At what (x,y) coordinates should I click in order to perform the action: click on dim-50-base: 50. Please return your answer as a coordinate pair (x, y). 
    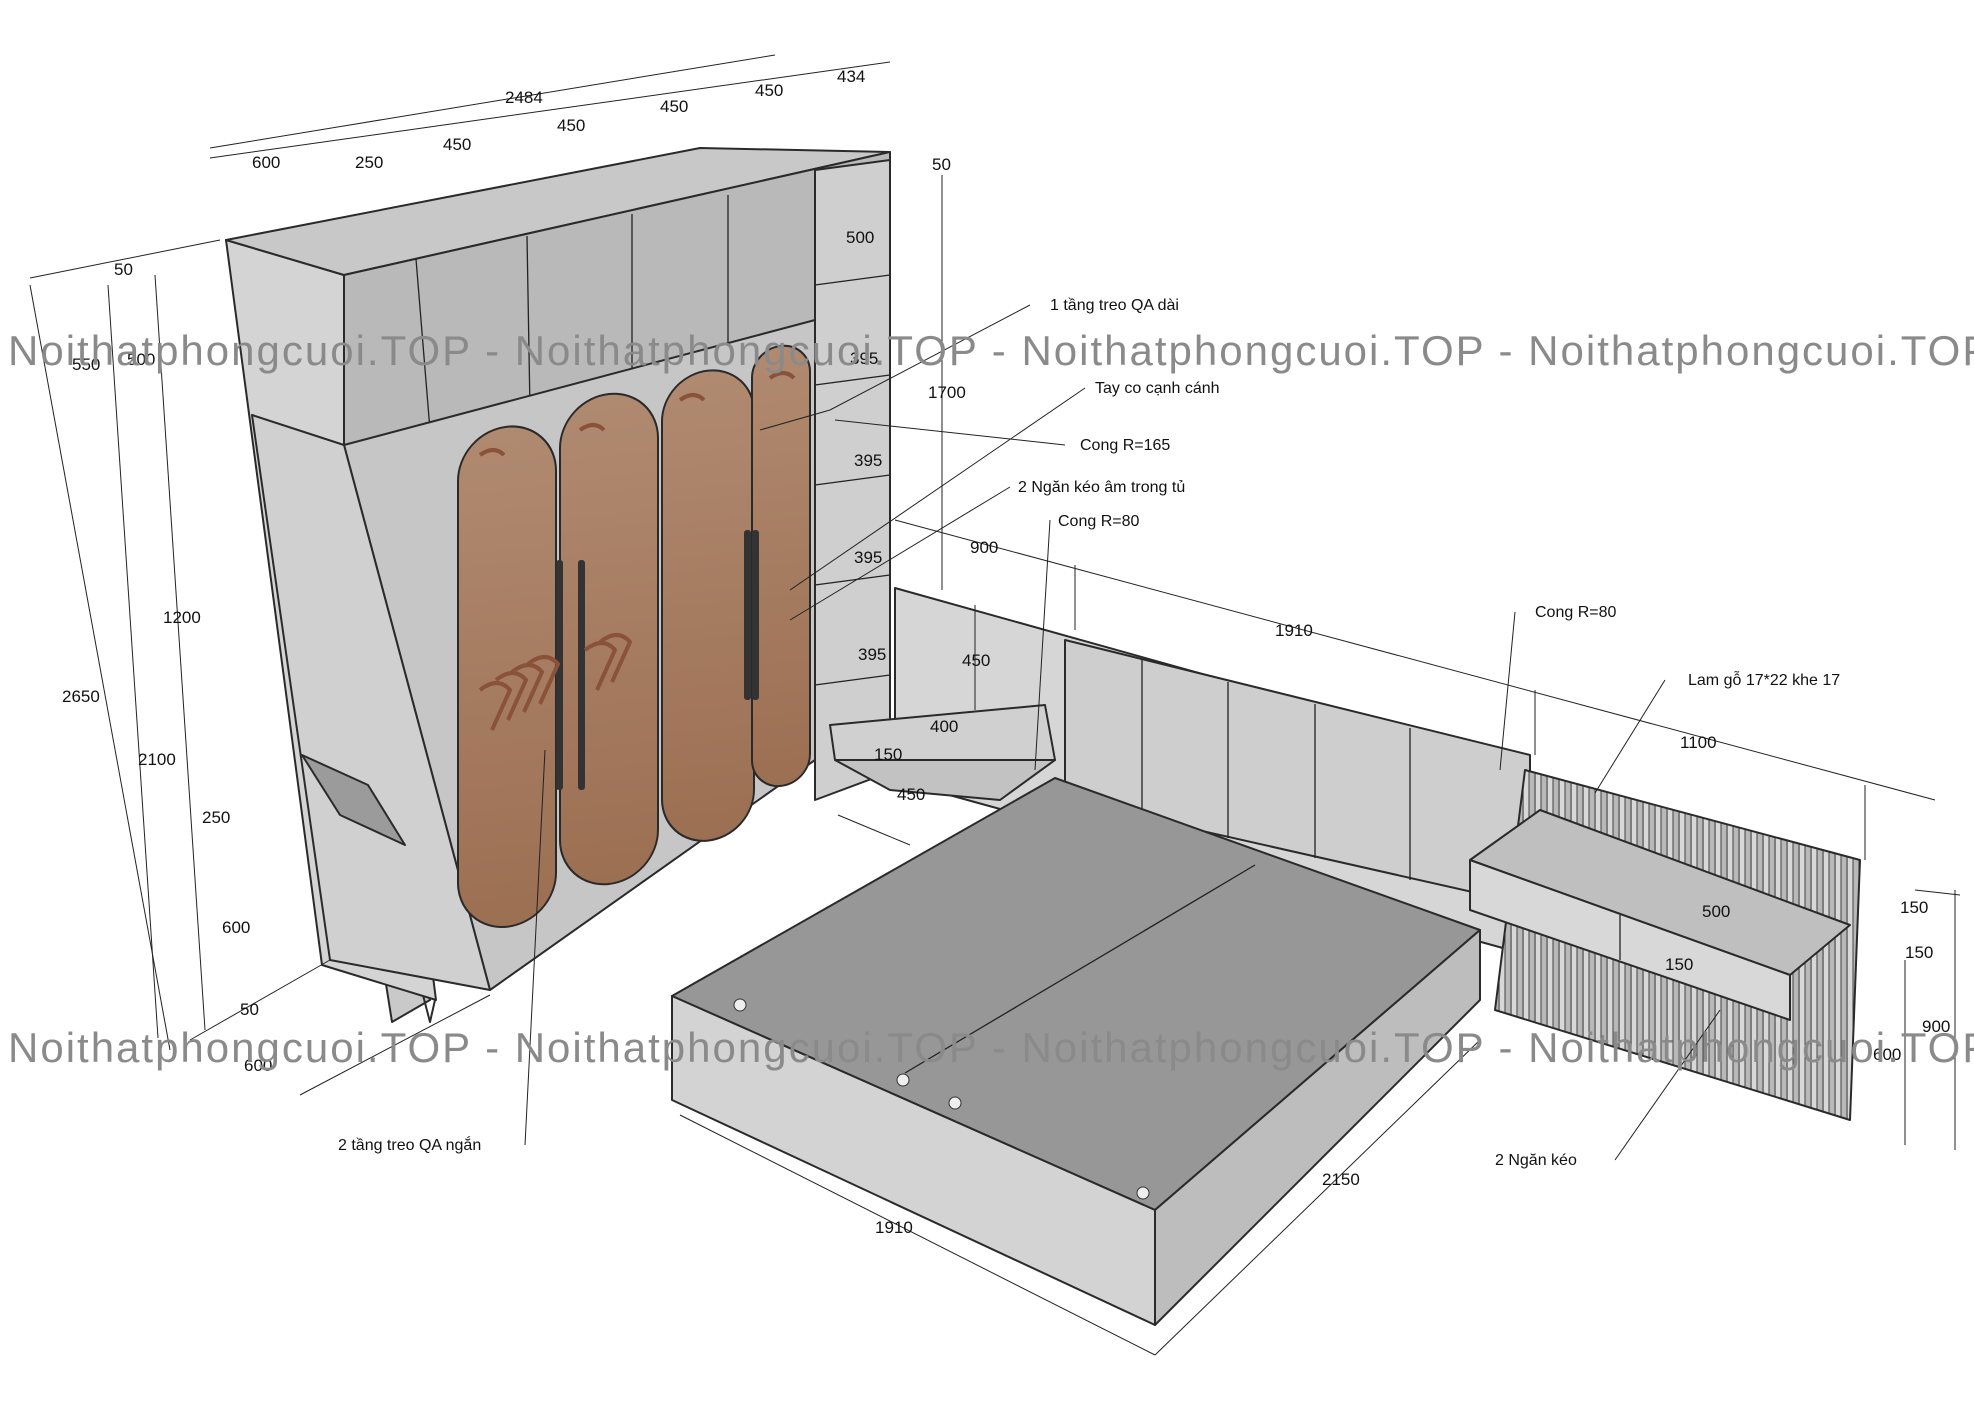
    Looking at the image, I should click on (249, 1009).